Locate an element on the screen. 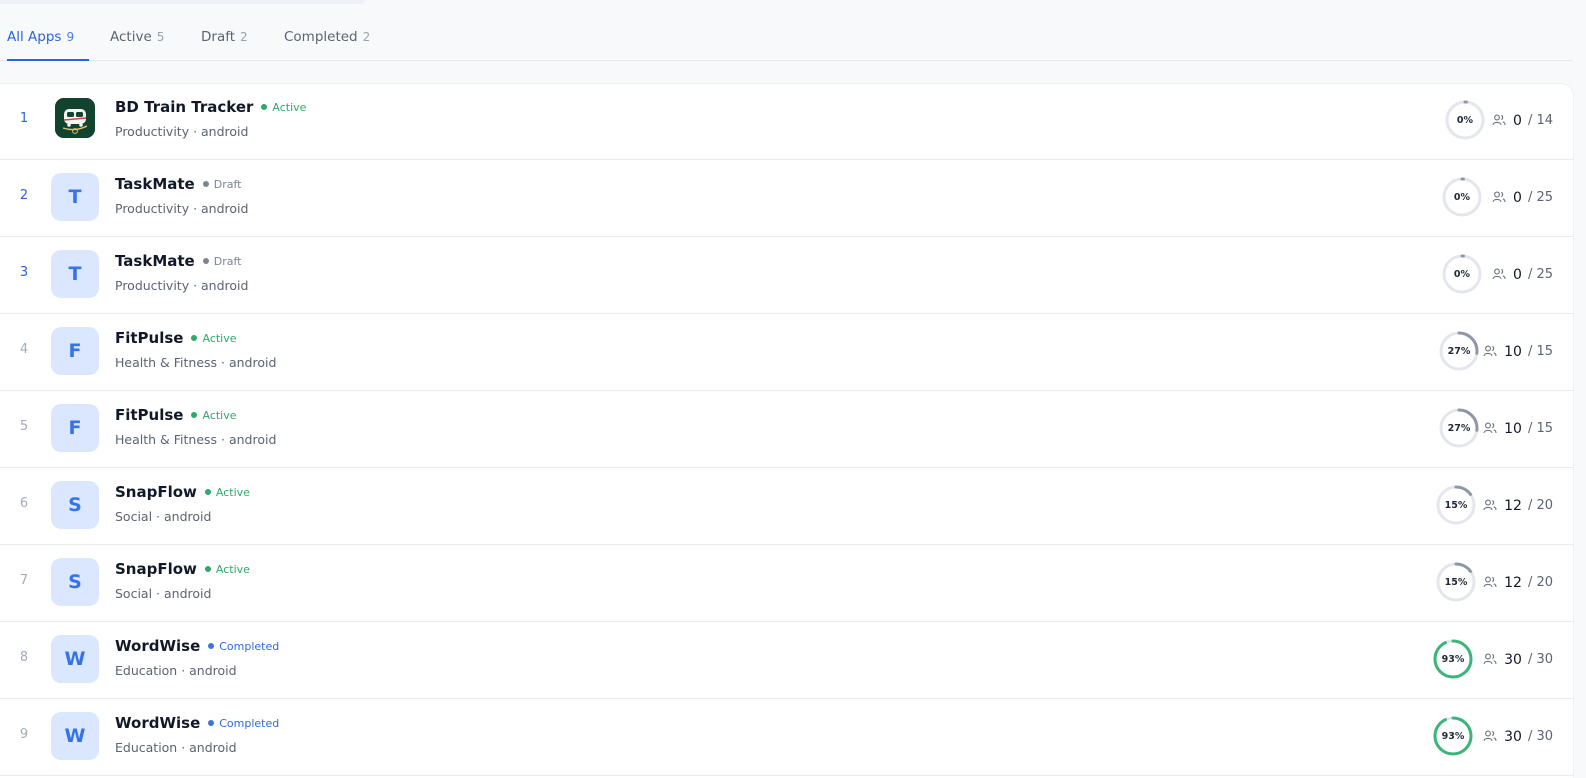 Image resolution: width=1586 pixels, height=778 pixels. progress-percent: 93% is located at coordinates (1453, 736).